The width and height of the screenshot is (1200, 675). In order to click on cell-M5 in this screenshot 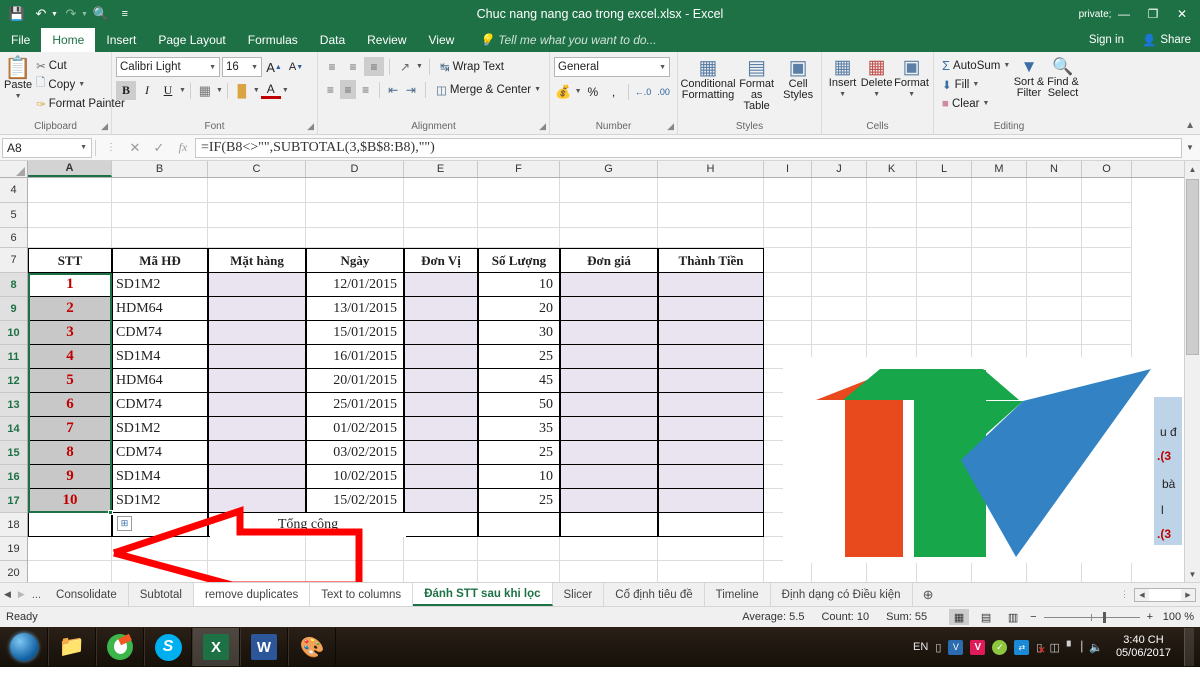, I will do `click(999, 215)`.